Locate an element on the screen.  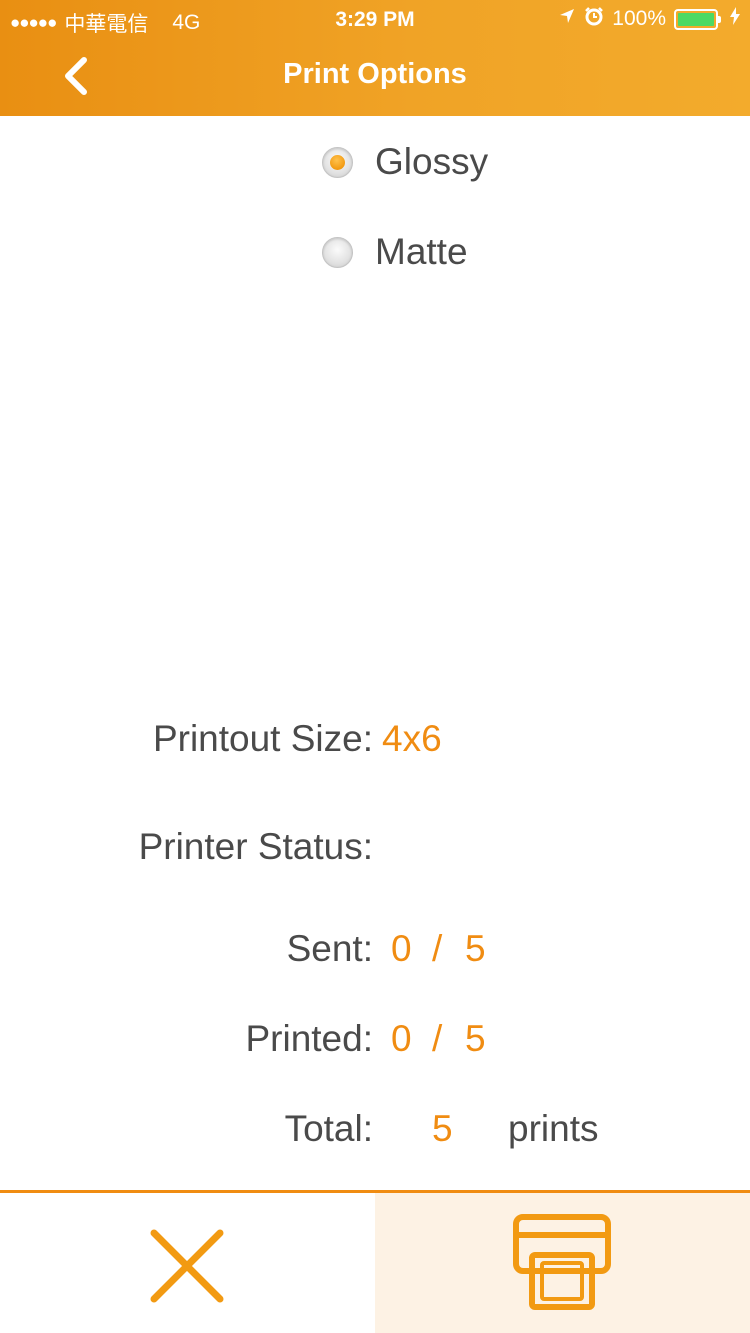
sent-count: 0 is located at coordinates (401, 948).